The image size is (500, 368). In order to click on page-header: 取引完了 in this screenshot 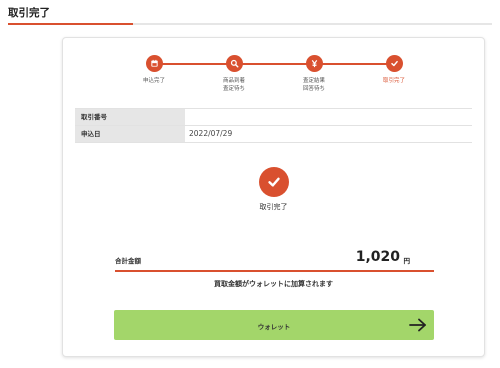, I will do `click(250, 13)`.